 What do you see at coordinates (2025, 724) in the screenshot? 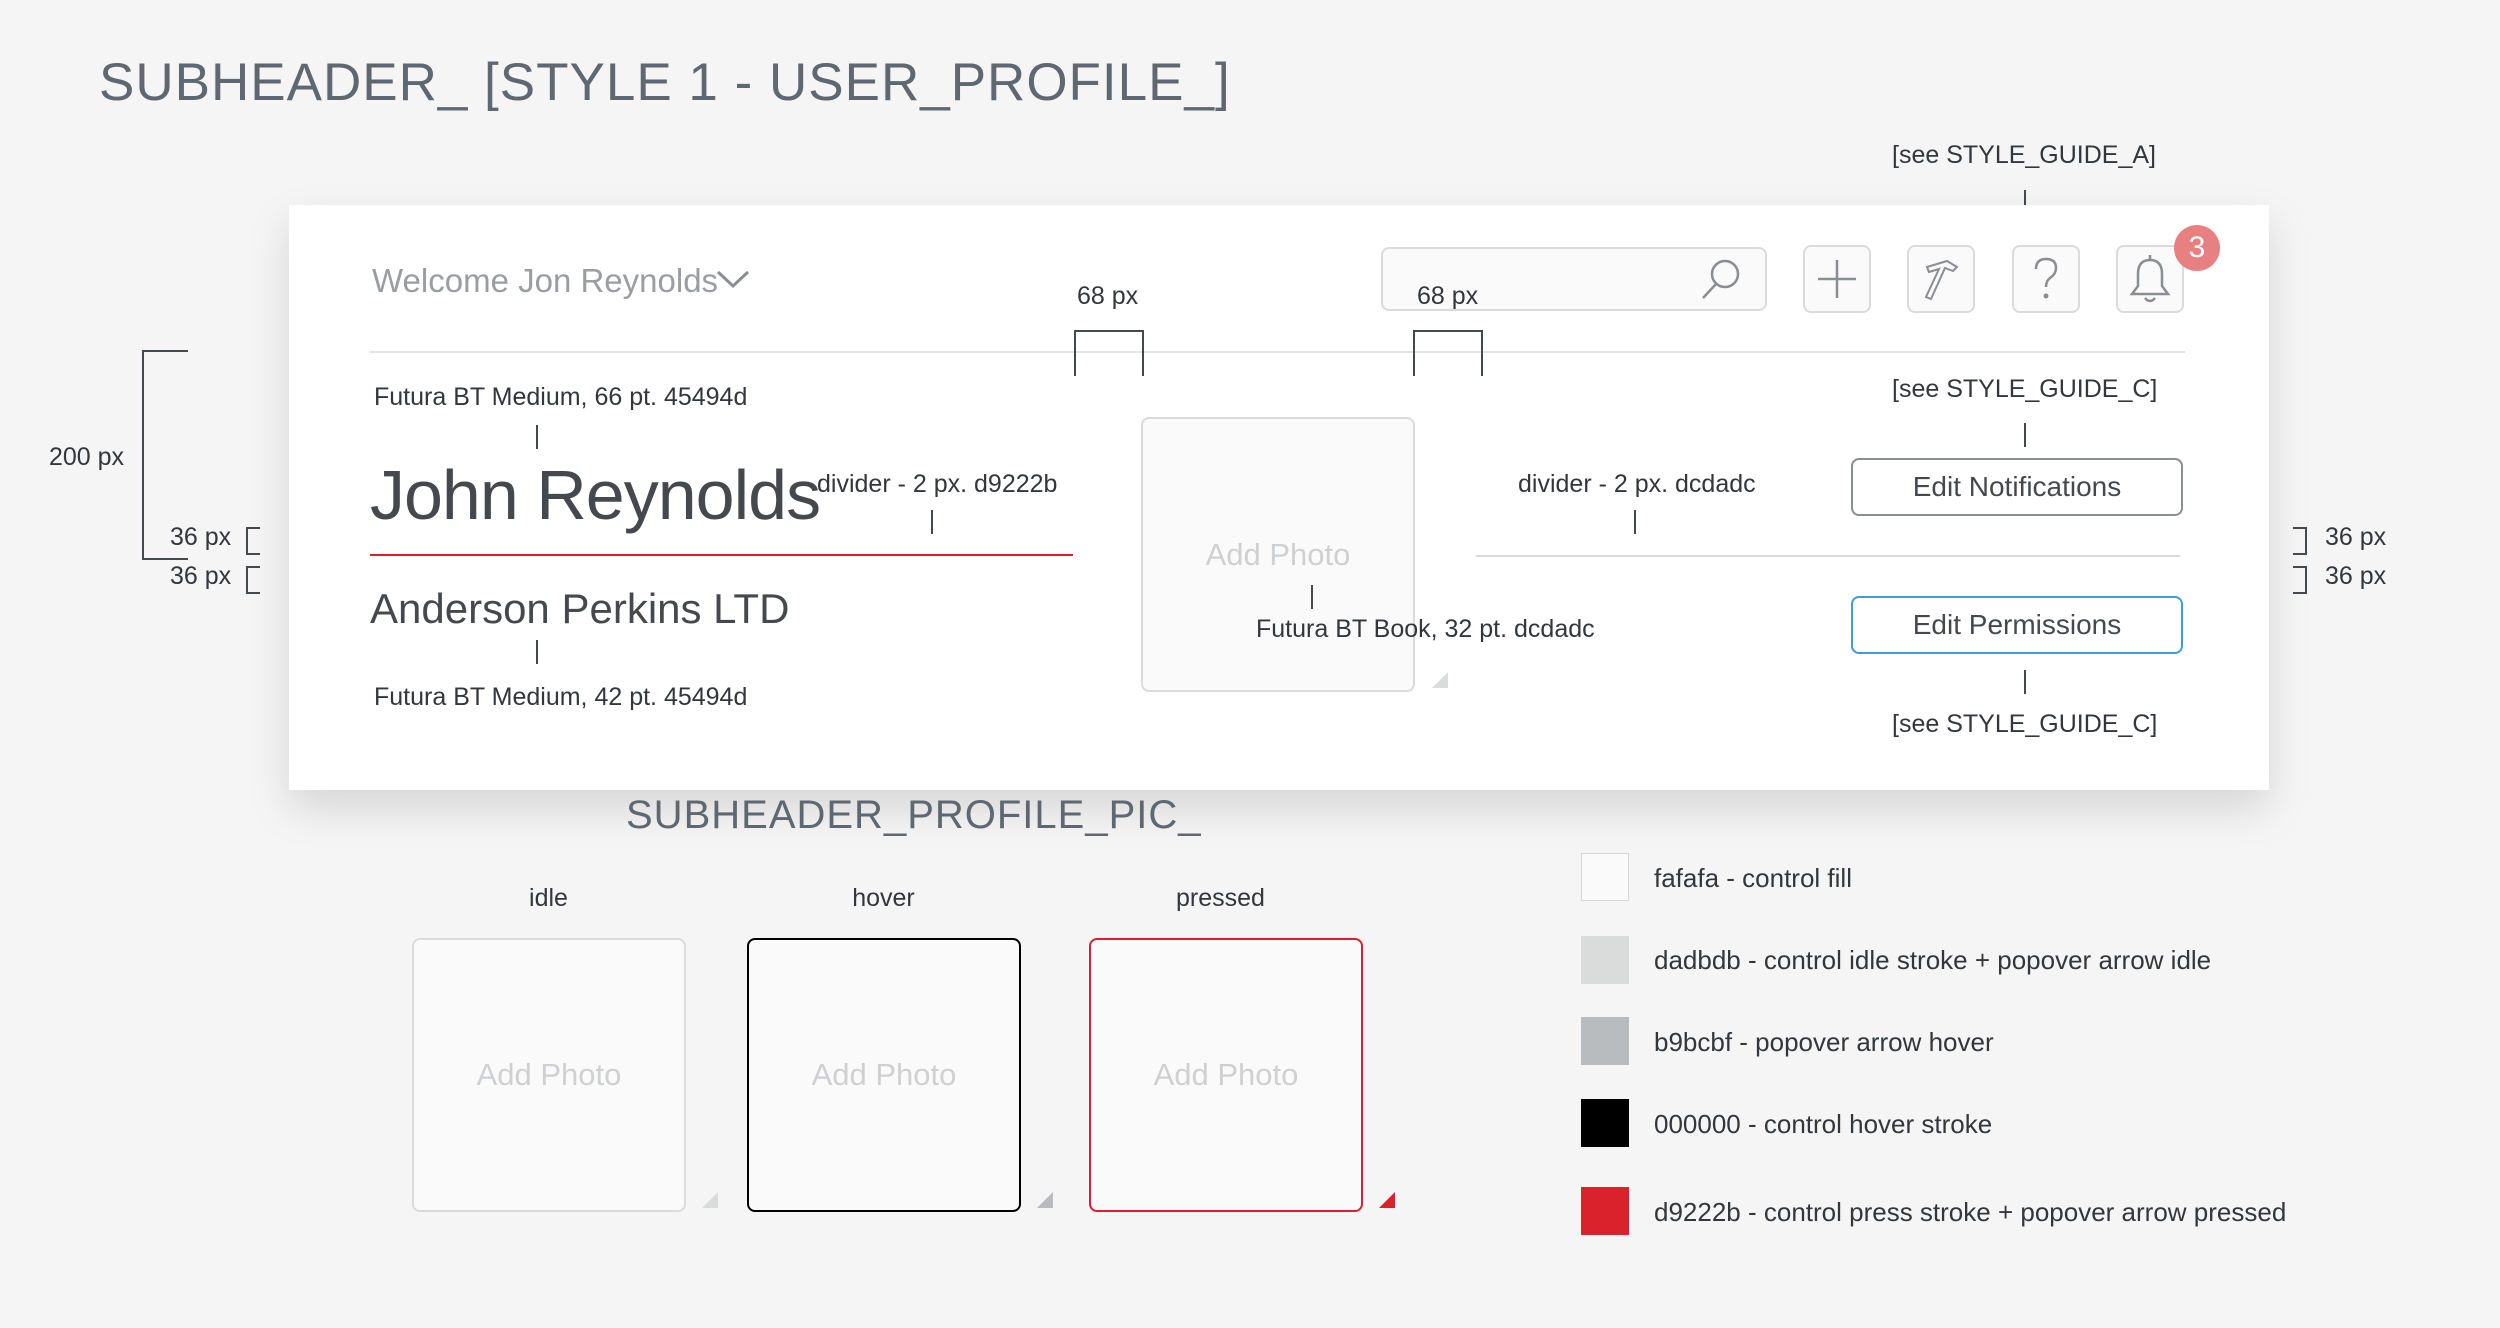
I see `style-guide-c-note-bottom: [see STYLE_GUIDE_C]` at bounding box center [2025, 724].